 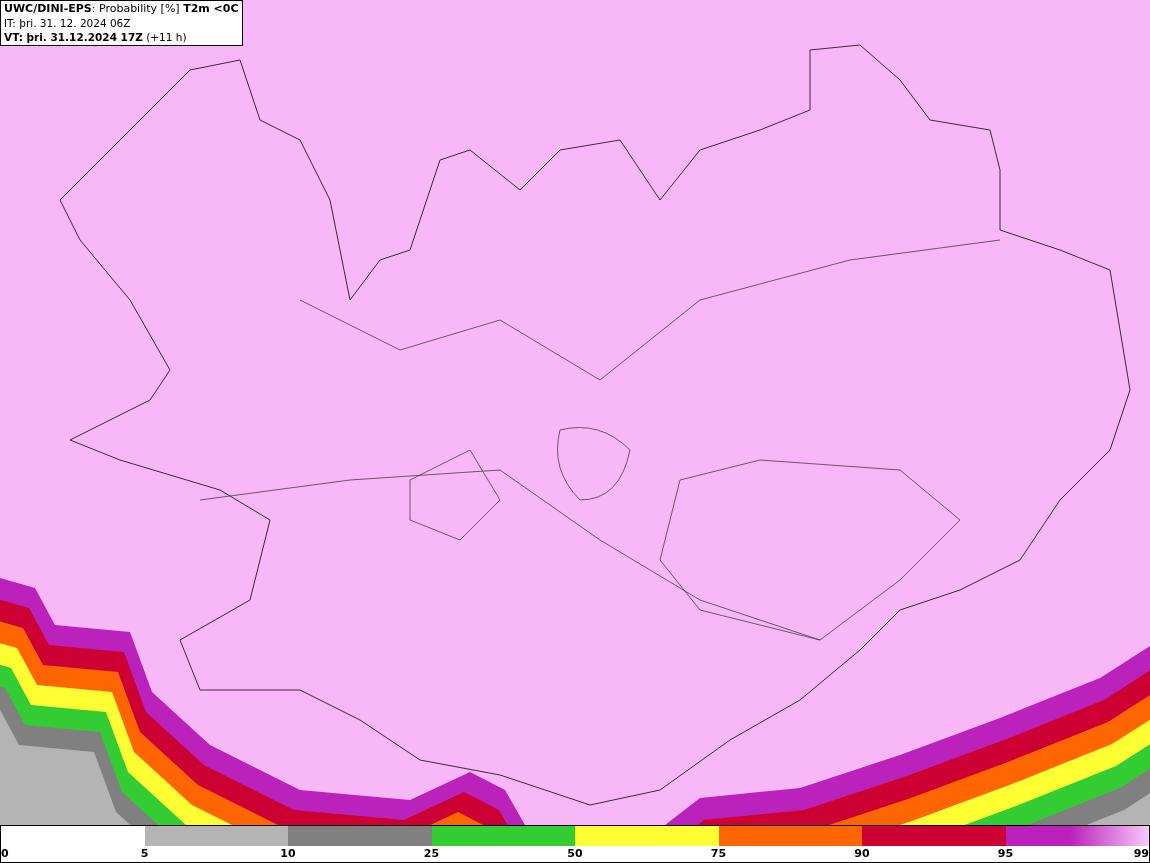 What do you see at coordinates (5, 853) in the screenshot?
I see `scale-label: 0` at bounding box center [5, 853].